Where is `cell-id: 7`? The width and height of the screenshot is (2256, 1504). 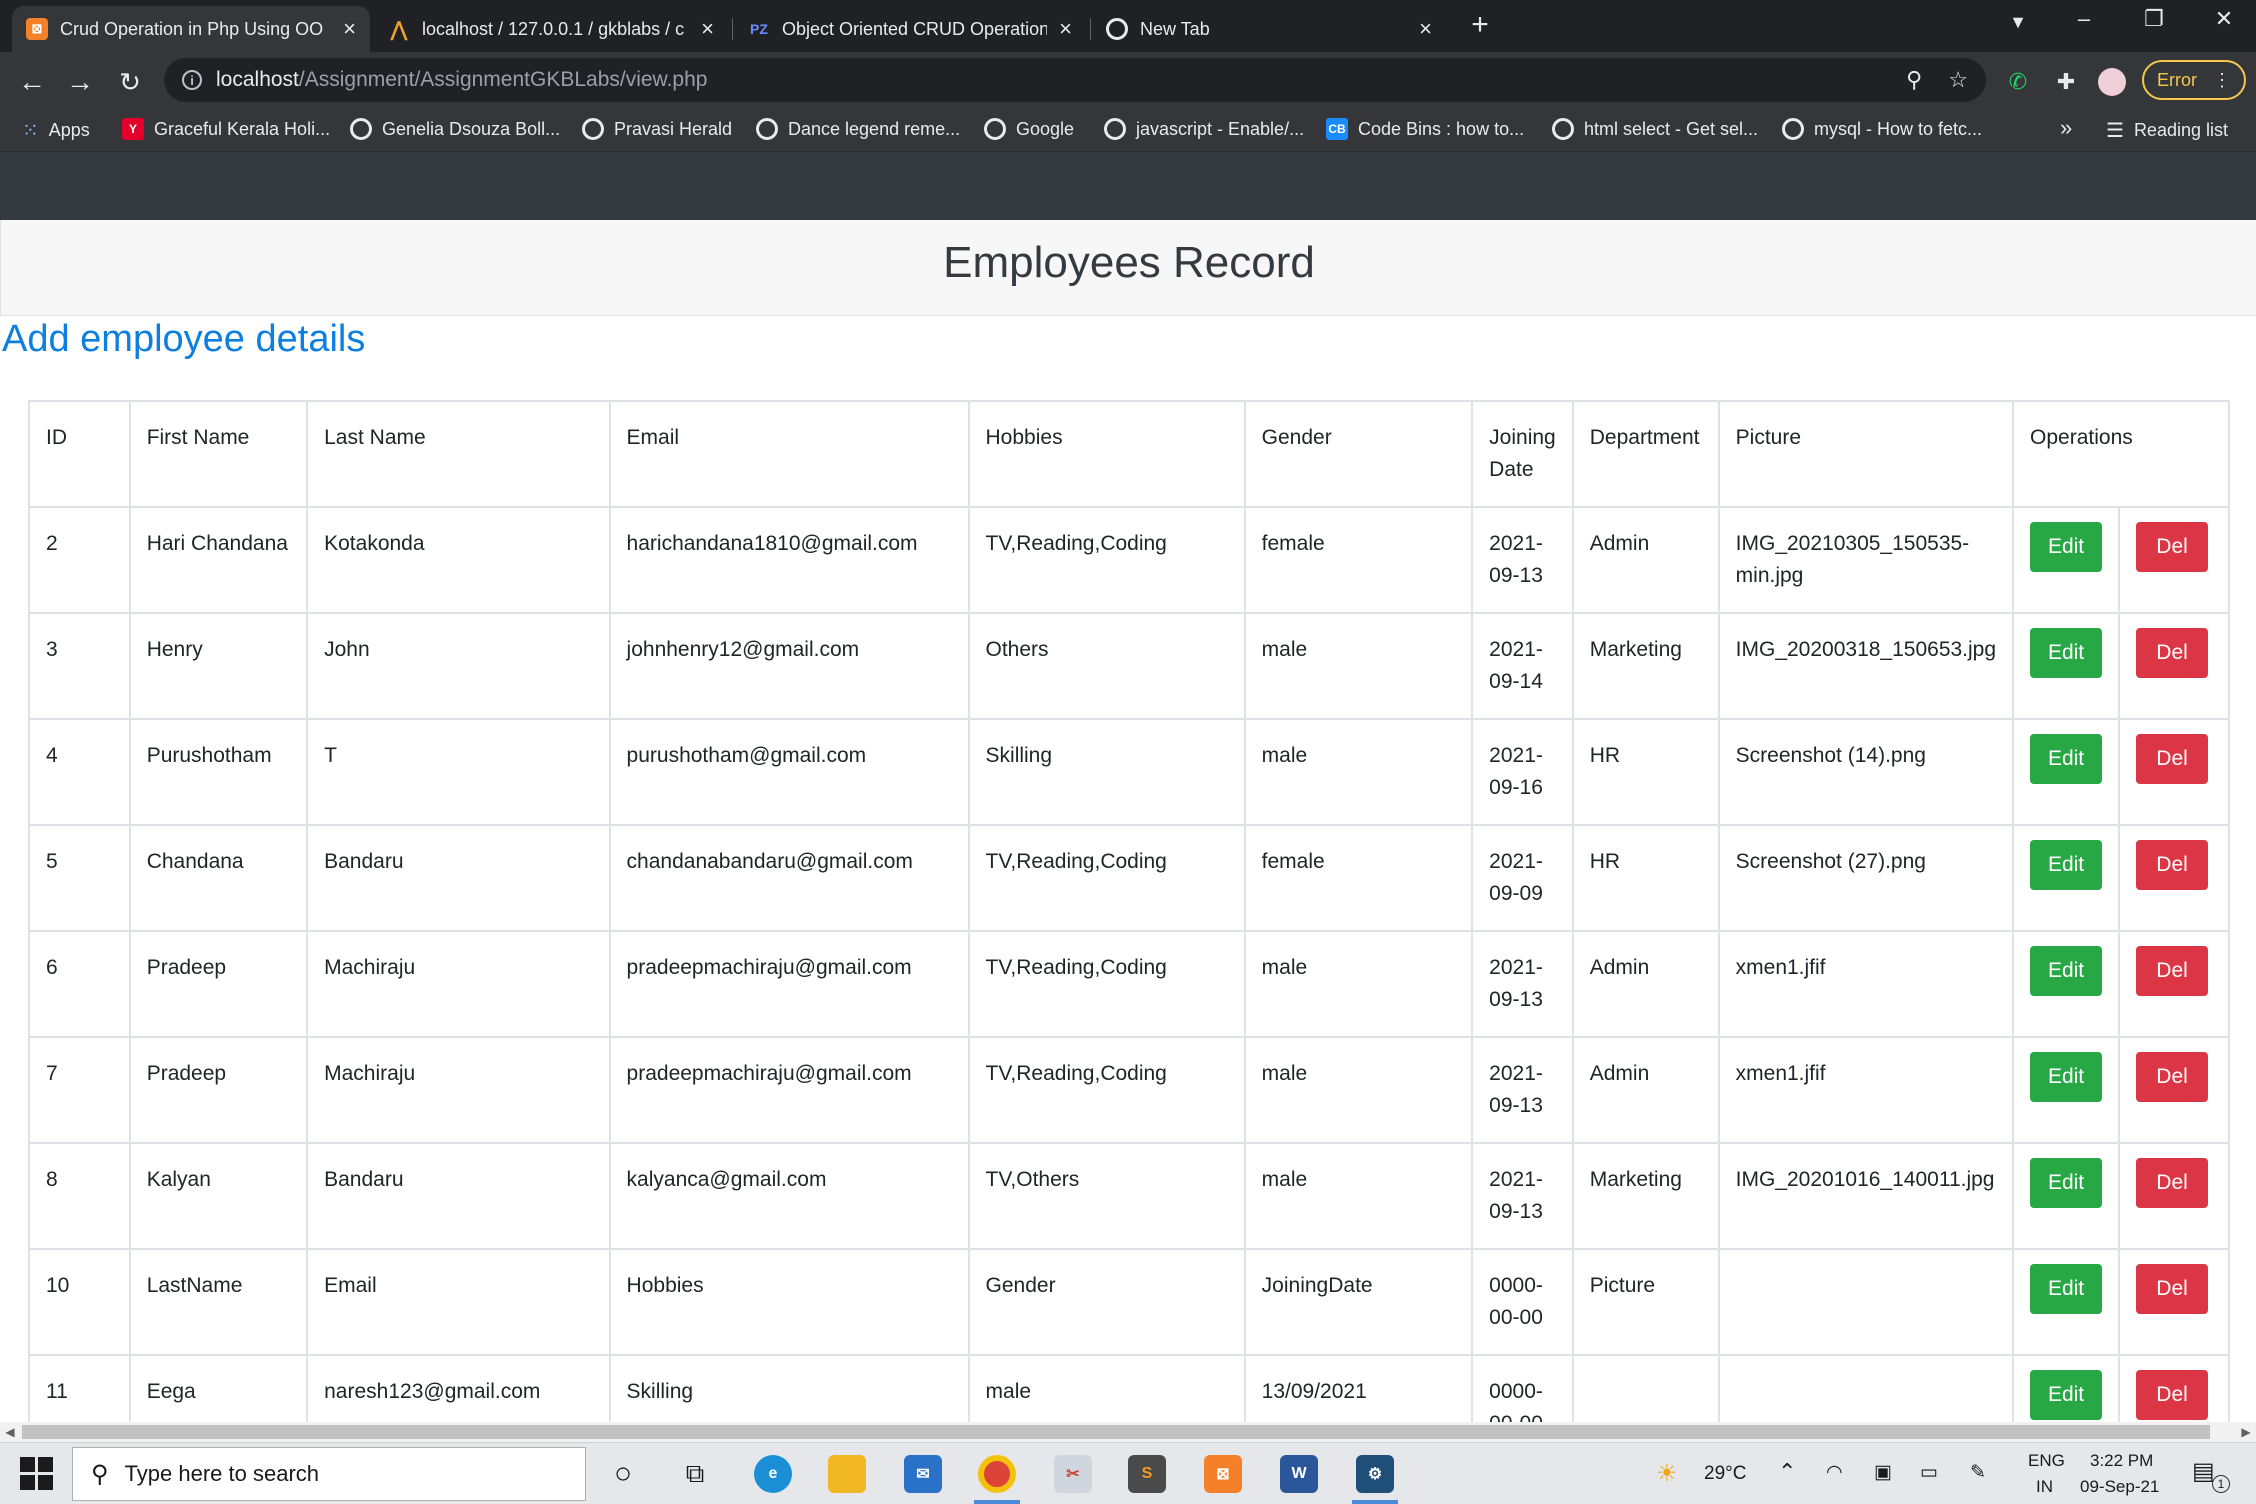
cell-id: 7 is located at coordinates (79, 1090).